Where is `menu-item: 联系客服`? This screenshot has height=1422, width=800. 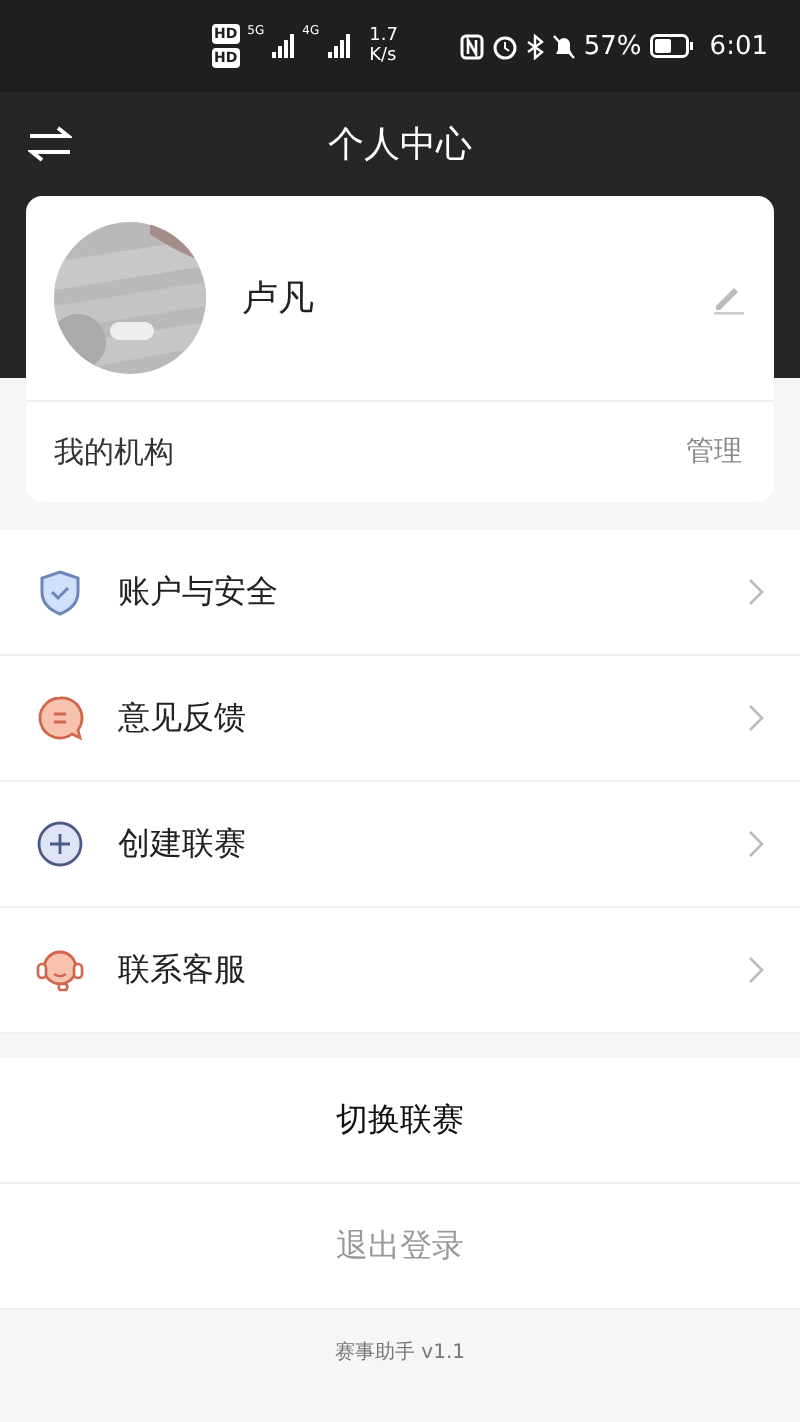
menu-item: 联系客服 is located at coordinates (400, 971).